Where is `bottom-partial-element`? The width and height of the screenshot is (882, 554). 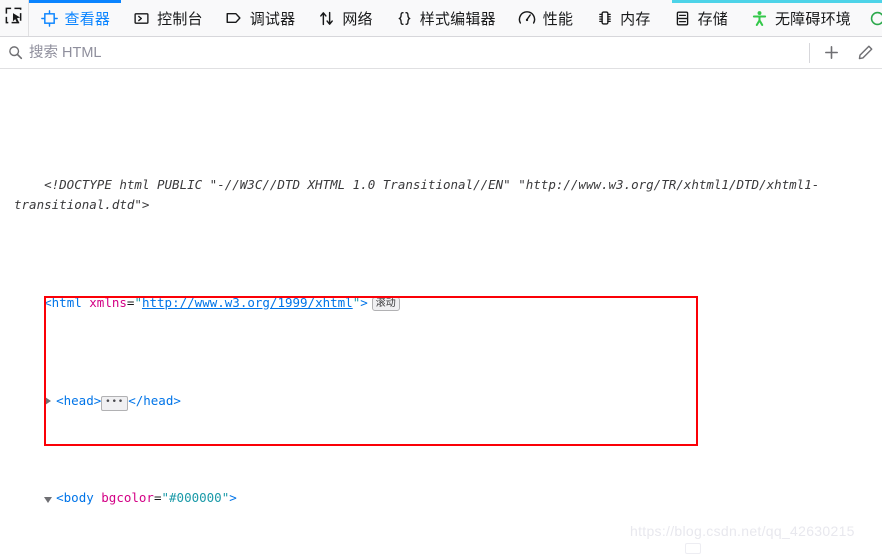
bottom-partial-element is located at coordinates (693, 548).